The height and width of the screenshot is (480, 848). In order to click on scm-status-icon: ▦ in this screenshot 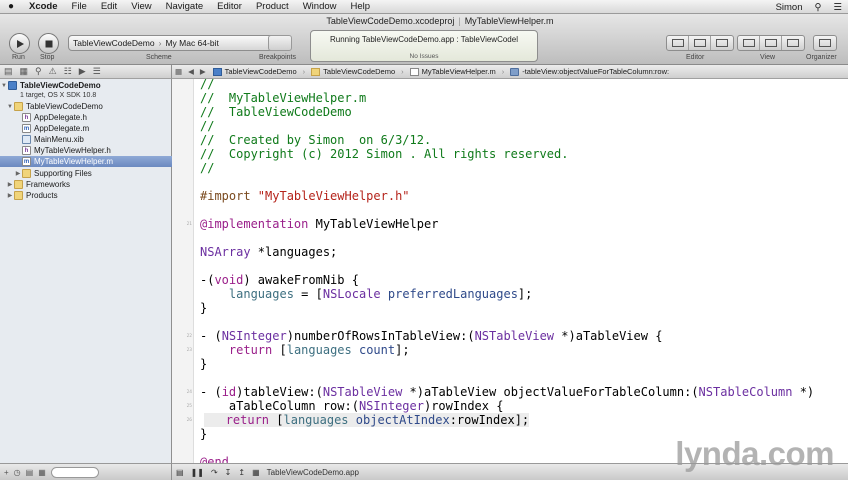, I will do `click(42, 472)`.